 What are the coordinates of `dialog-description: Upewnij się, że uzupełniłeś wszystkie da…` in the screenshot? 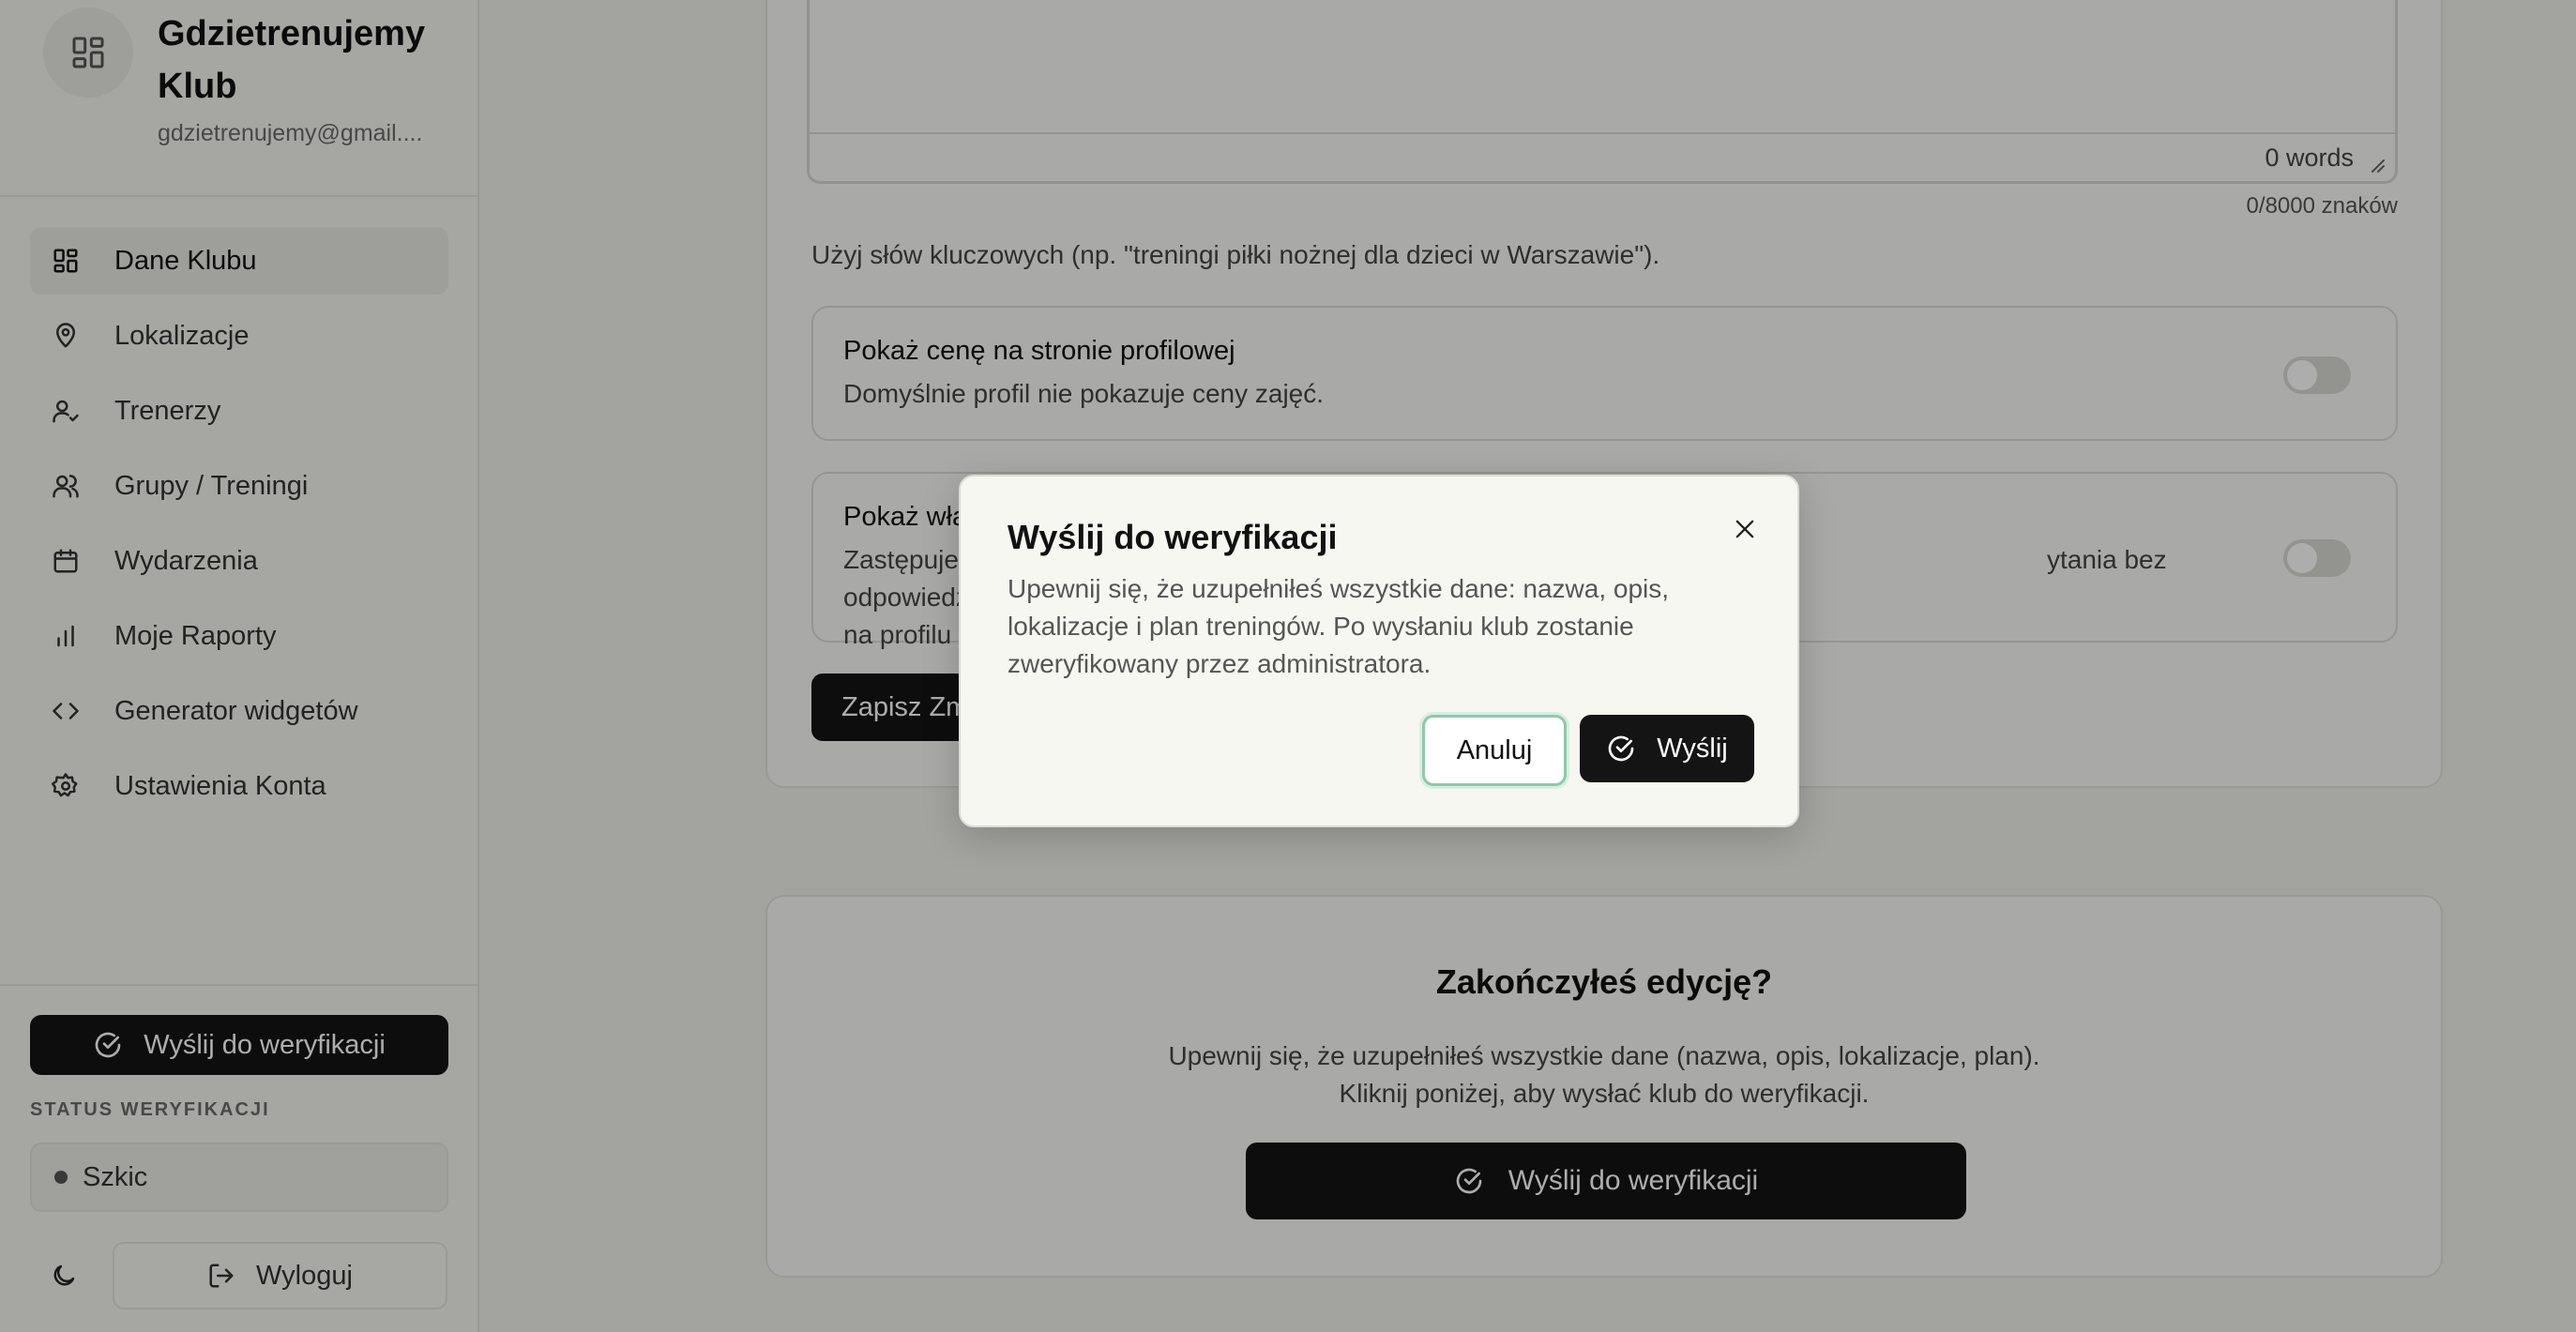 It's located at (1339, 626).